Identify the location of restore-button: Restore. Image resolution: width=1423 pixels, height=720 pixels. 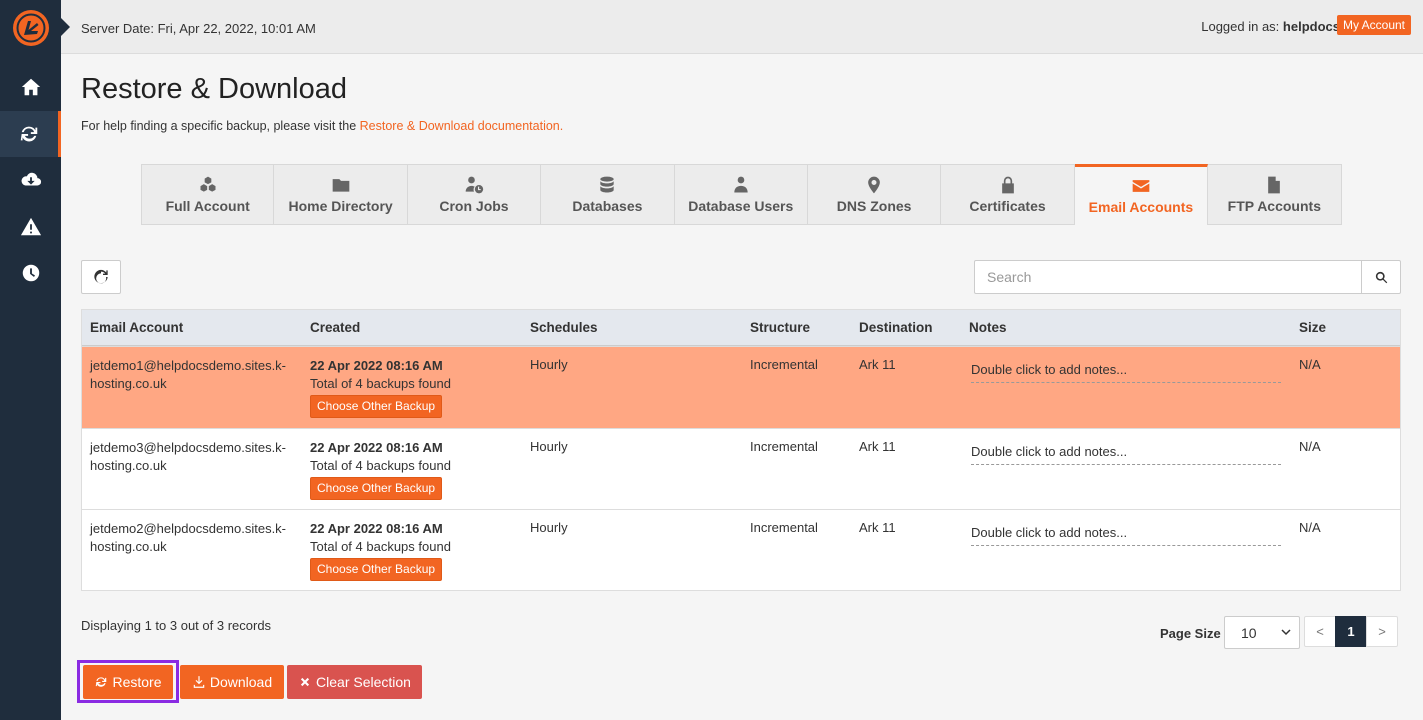
(128, 682).